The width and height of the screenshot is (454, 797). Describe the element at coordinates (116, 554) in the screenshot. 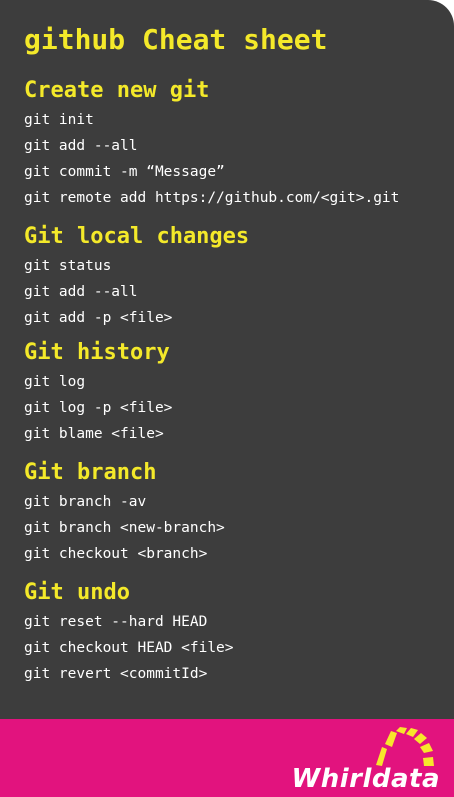

I see `command-line: git checkout <branch>` at that location.